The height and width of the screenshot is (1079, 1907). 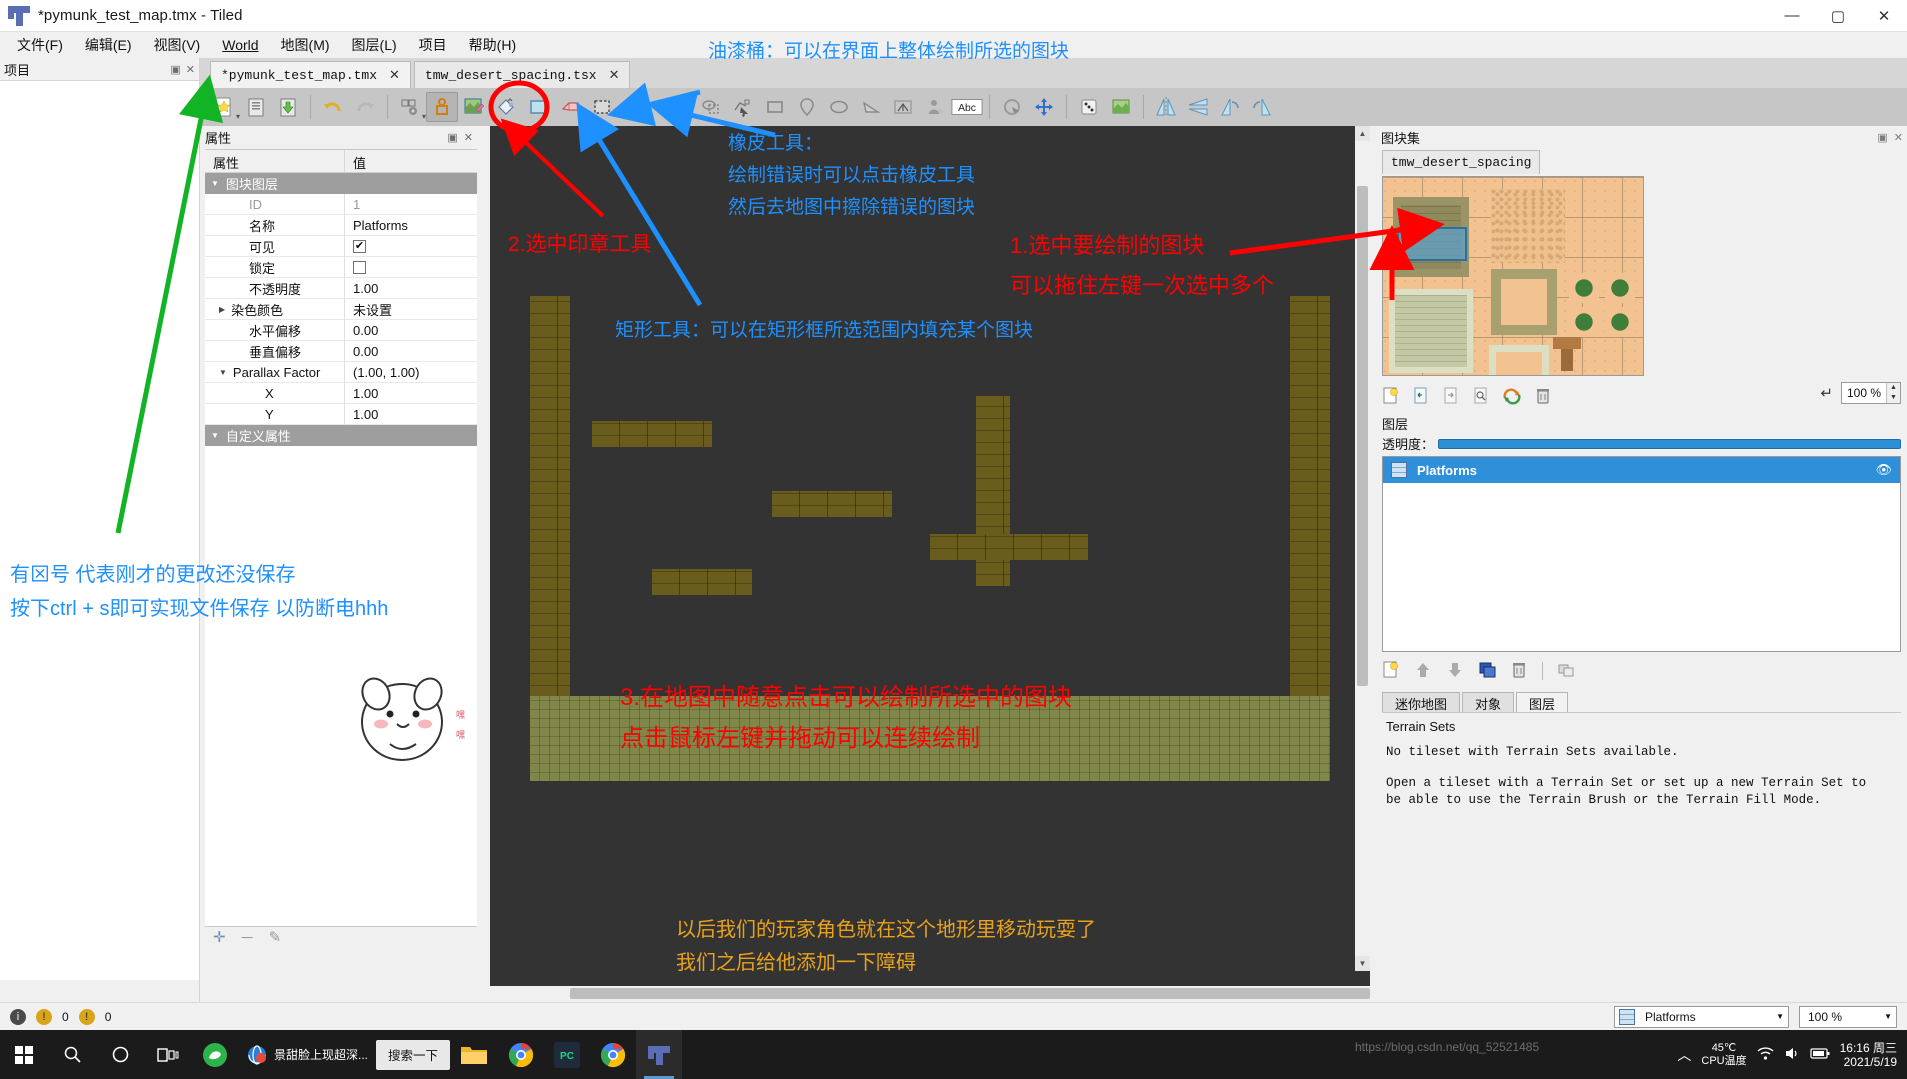 I want to click on undo-icon, so click(x=333, y=107).